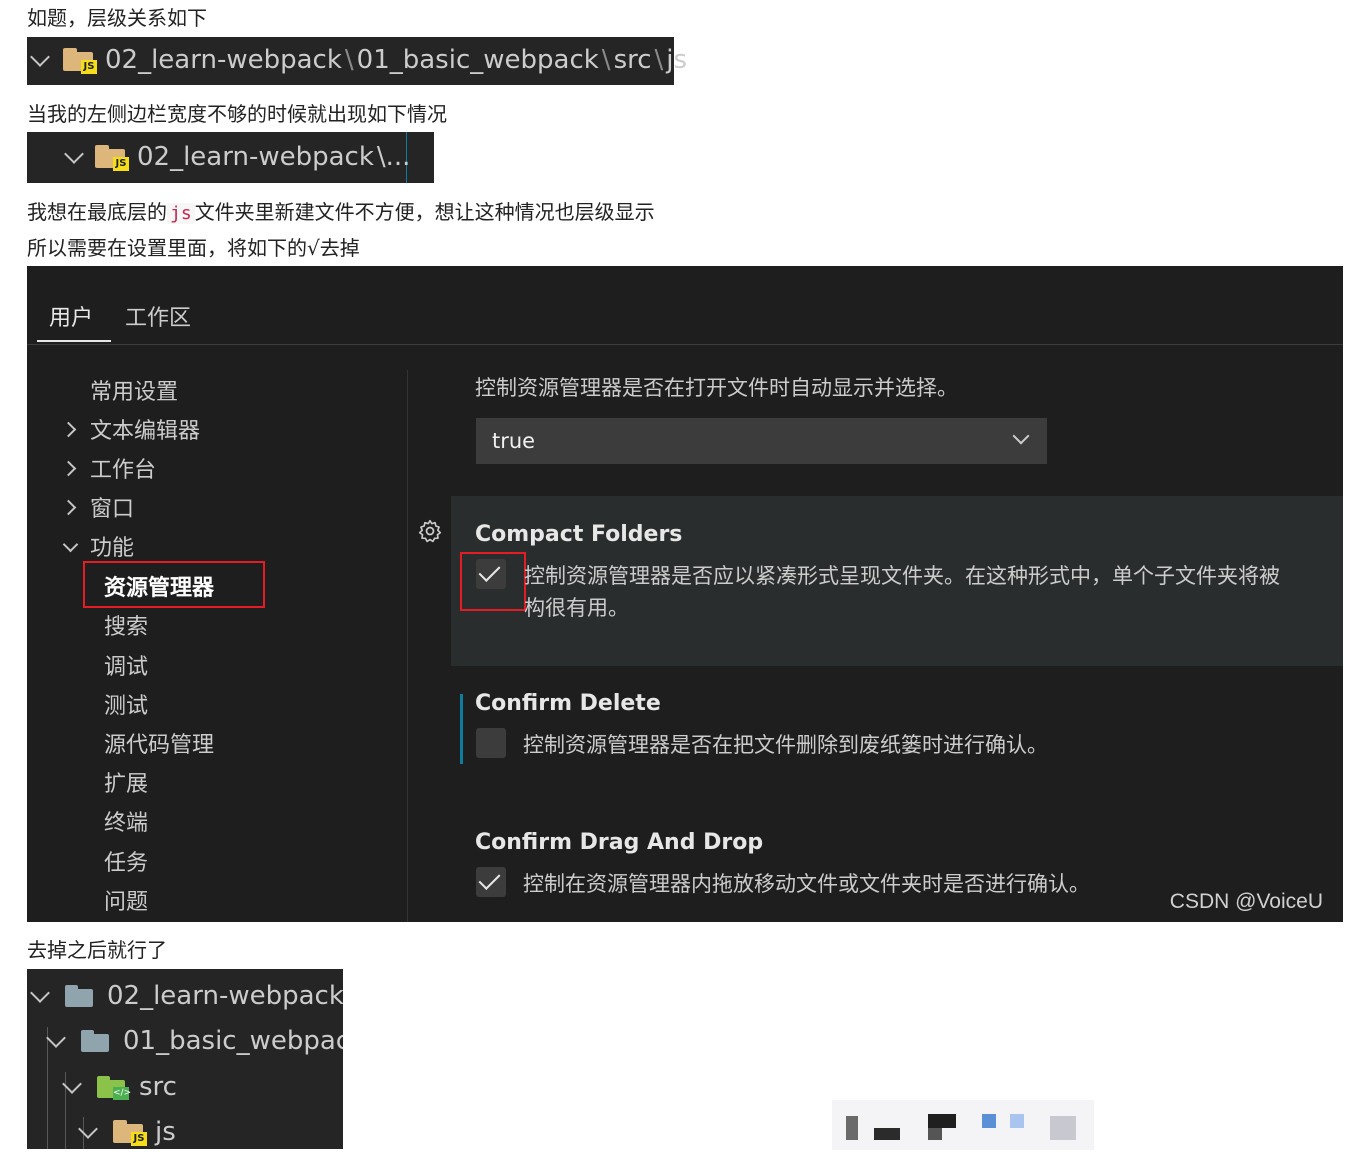 This screenshot has height=1157, width=1358. What do you see at coordinates (633, 60) in the screenshot?
I see `breadcrumb-seg-src: src` at bounding box center [633, 60].